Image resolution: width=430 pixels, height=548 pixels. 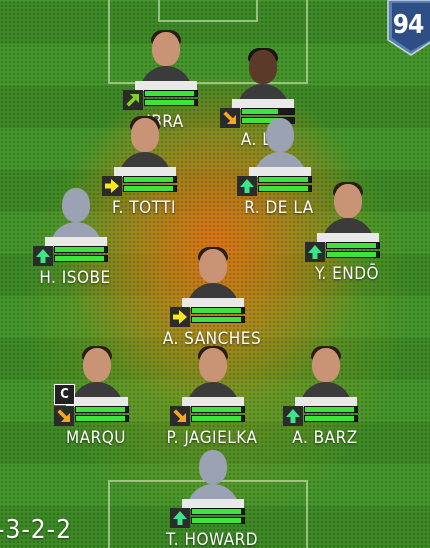 I want to click on player-card-jagielka: P. JAGIELKA, so click(x=212, y=396).